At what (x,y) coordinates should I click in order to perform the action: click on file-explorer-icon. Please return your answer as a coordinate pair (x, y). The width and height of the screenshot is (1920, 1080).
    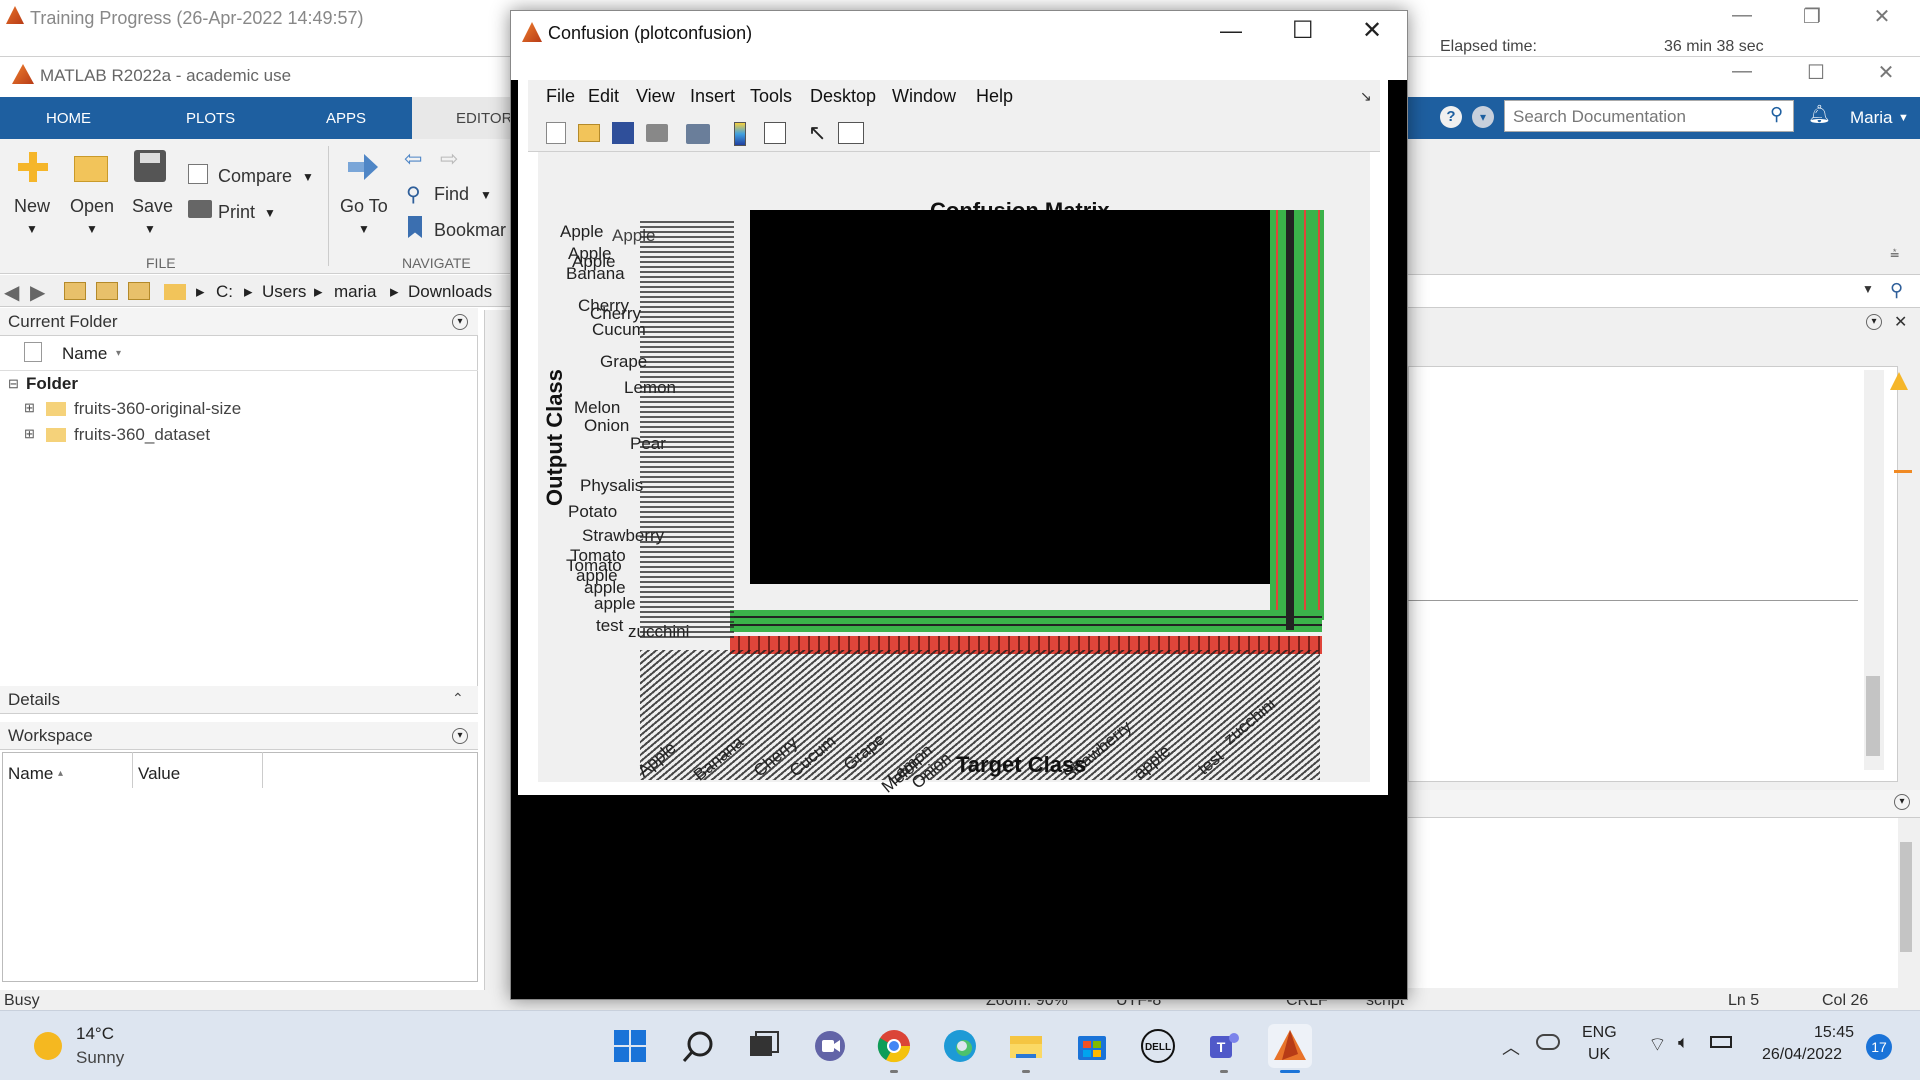
    Looking at the image, I should click on (1026, 1046).